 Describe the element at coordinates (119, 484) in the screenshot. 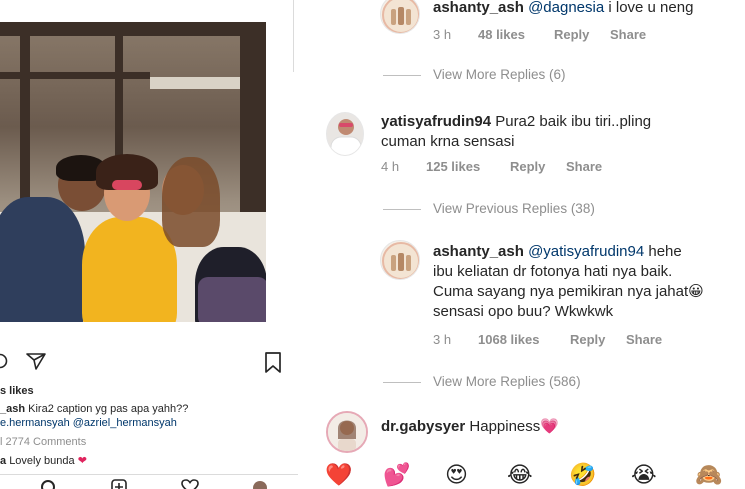

I see `add-post-icon` at that location.